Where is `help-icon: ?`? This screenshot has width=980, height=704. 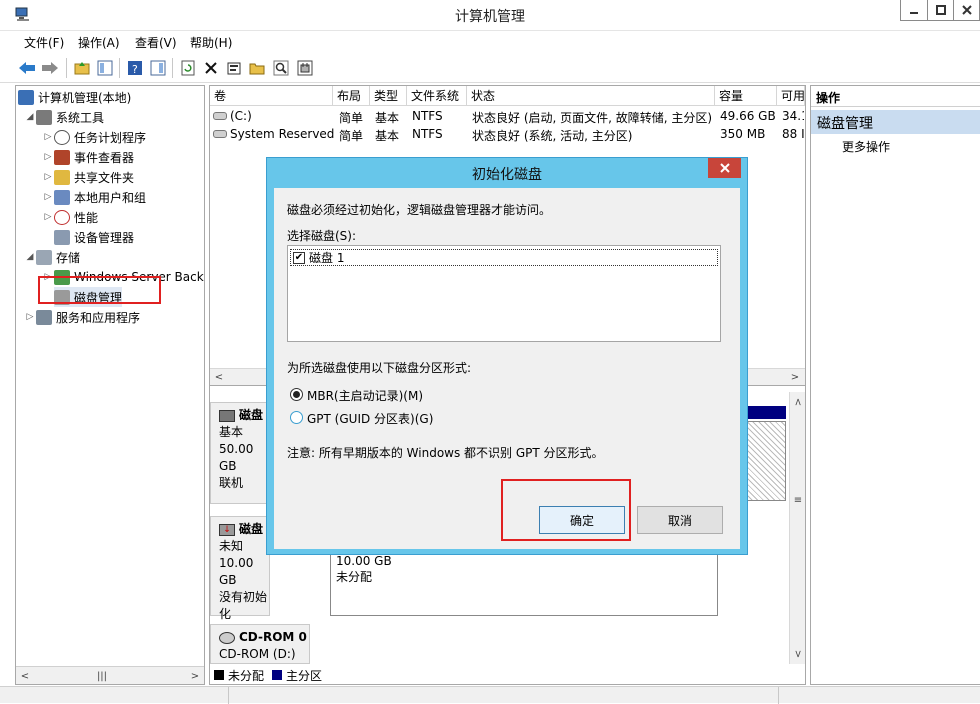 help-icon: ? is located at coordinates (135, 68).